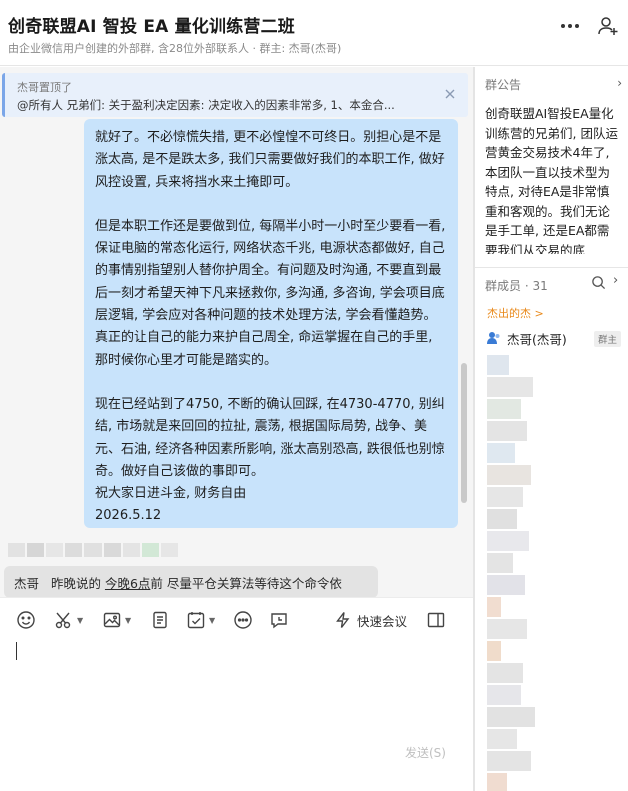 Image resolution: width=628 pixels, height=791 pixels. What do you see at coordinates (425, 752) in the screenshot?
I see `send-button: 发送(S)` at bounding box center [425, 752].